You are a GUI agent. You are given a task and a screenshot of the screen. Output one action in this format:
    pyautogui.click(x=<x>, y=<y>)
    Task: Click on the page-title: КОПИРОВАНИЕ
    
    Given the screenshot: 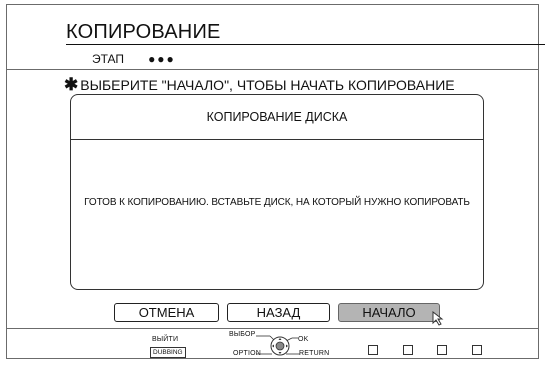 What is the action you would take?
    pyautogui.click(x=143, y=32)
    